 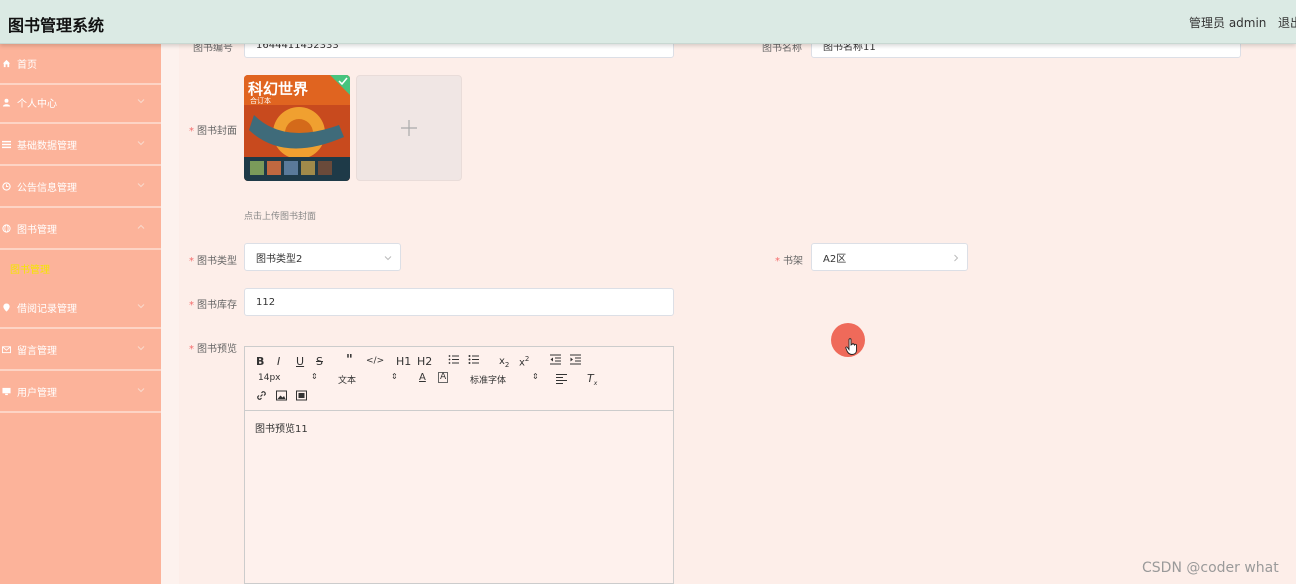 I want to click on align-icon, so click(x=561, y=380).